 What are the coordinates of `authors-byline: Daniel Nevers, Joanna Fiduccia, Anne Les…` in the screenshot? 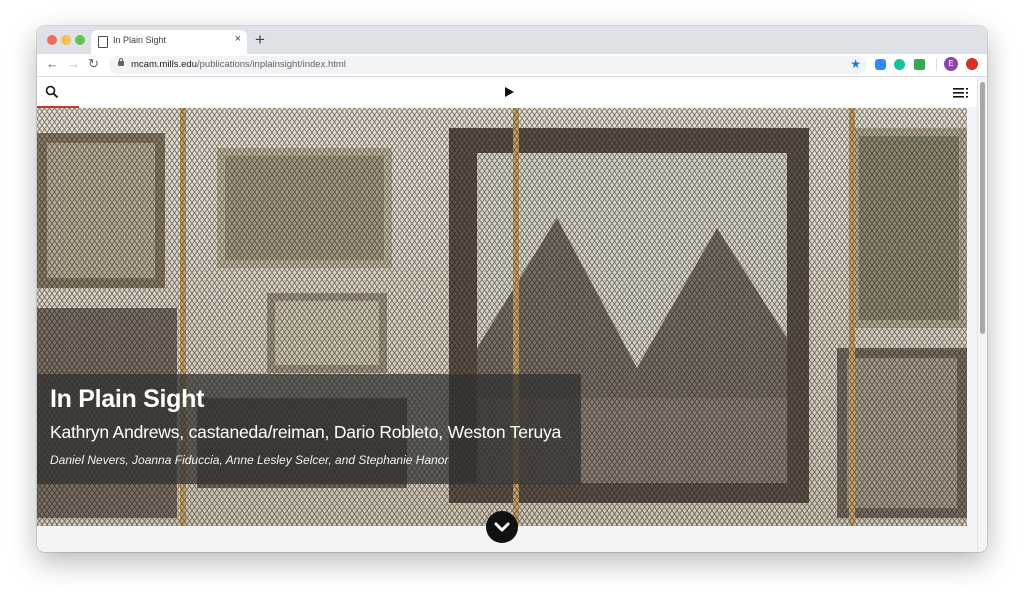 It's located at (249, 460).